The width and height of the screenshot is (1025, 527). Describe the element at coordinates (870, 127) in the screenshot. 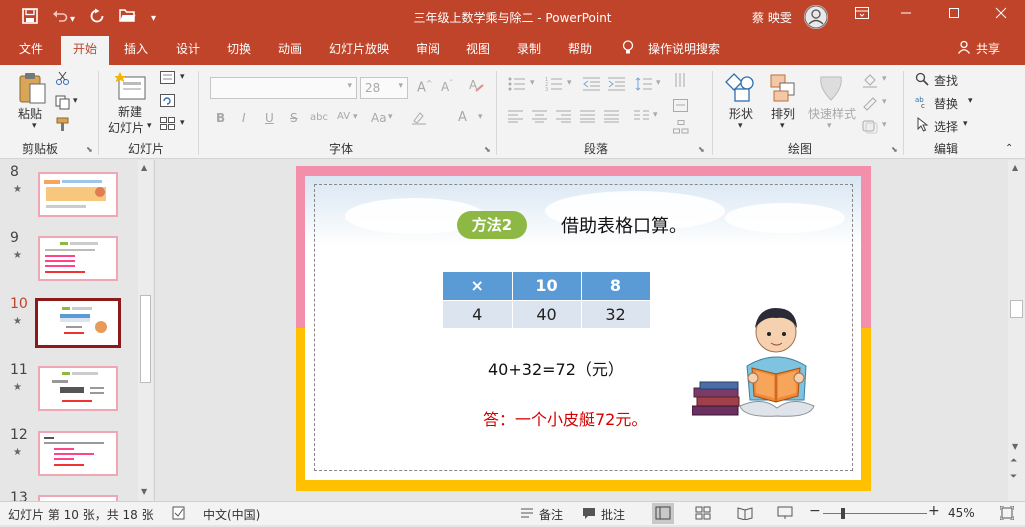

I see `shape-effects-icon` at that location.